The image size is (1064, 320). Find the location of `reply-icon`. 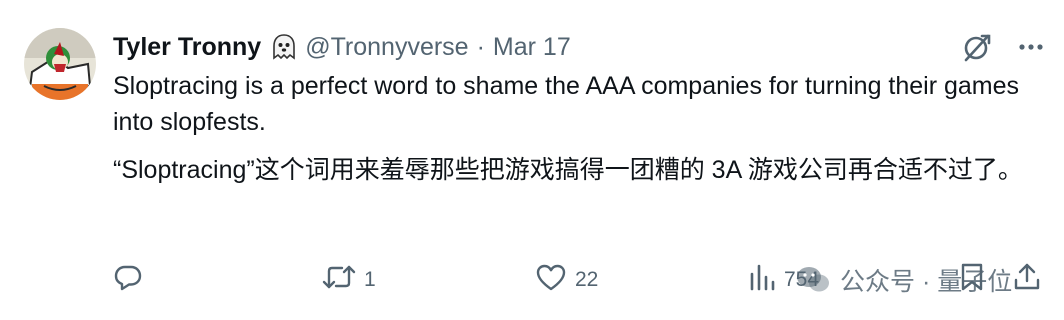

reply-icon is located at coordinates (128, 280).